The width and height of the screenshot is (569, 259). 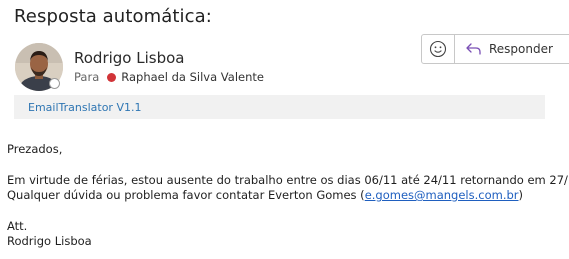 I want to click on addin-bar: EmailTranslator V1.1, so click(x=279, y=107).